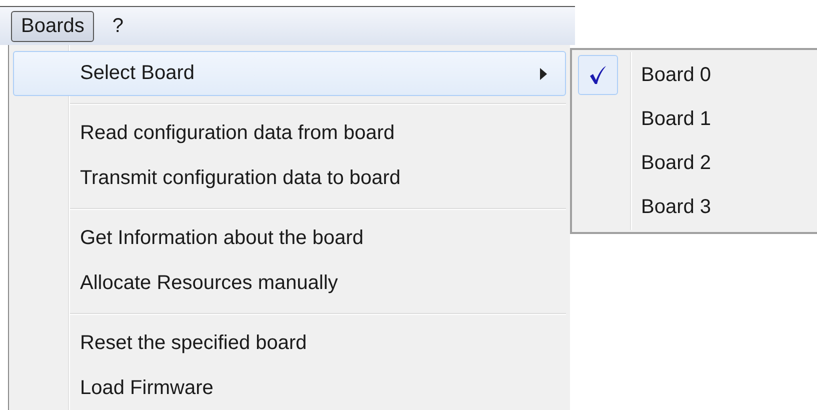 The image size is (817, 410). Describe the element at coordinates (697, 119) in the screenshot. I see `menu-item: Board 1` at that location.